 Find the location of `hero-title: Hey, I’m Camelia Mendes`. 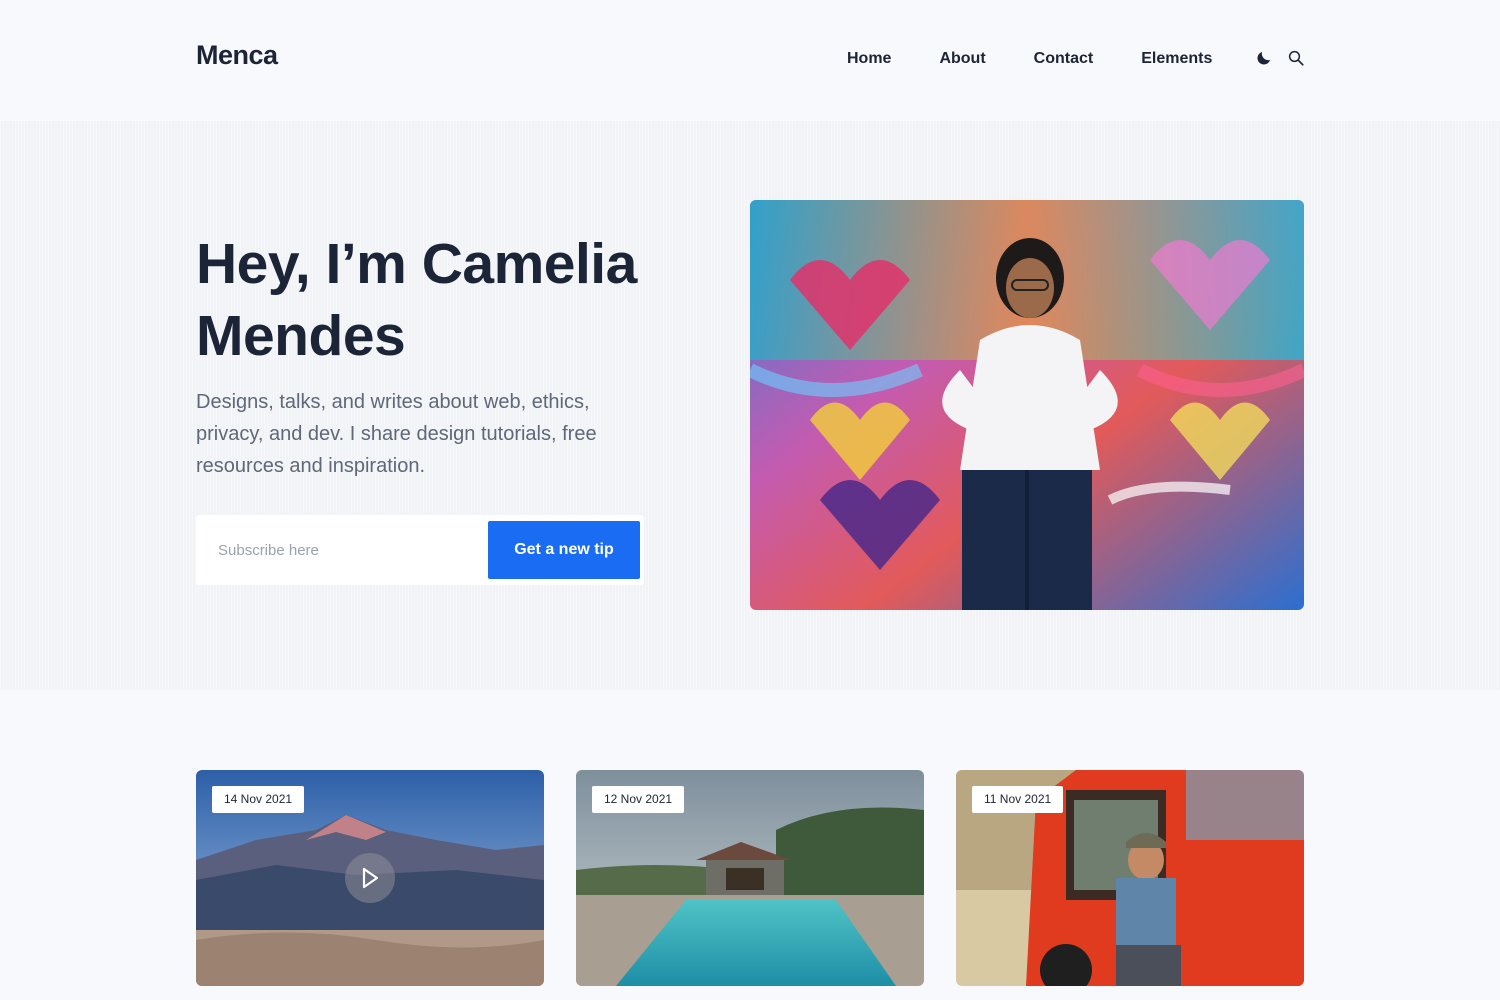

hero-title: Hey, I’m Camelia Mendes is located at coordinates (416, 300).